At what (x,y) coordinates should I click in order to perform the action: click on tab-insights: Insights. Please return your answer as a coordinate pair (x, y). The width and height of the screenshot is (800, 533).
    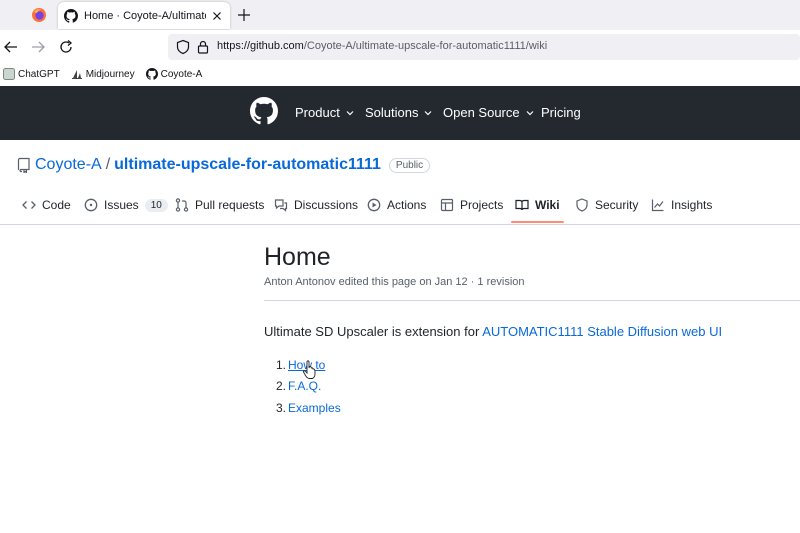
    Looking at the image, I should click on (681, 205).